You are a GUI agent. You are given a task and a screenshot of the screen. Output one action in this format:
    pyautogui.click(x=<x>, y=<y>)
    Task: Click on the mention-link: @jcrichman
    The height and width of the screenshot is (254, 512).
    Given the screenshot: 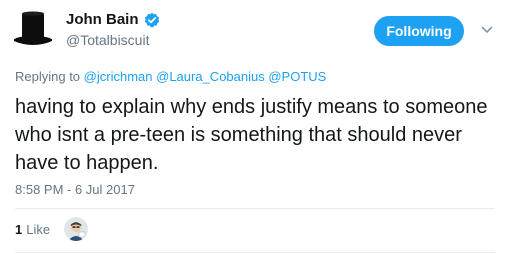 What is the action you would take?
    pyautogui.click(x=118, y=76)
    